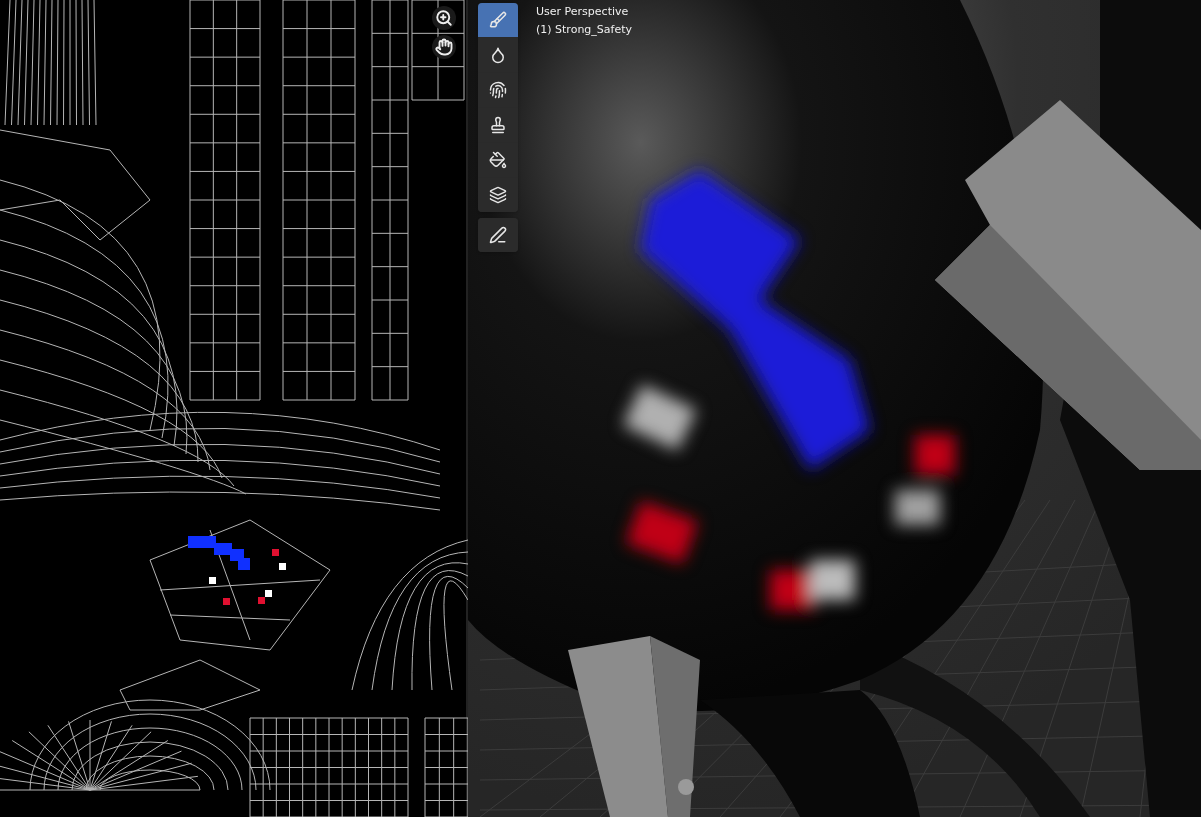  I want to click on paint-bucket-icon, so click(498, 160).